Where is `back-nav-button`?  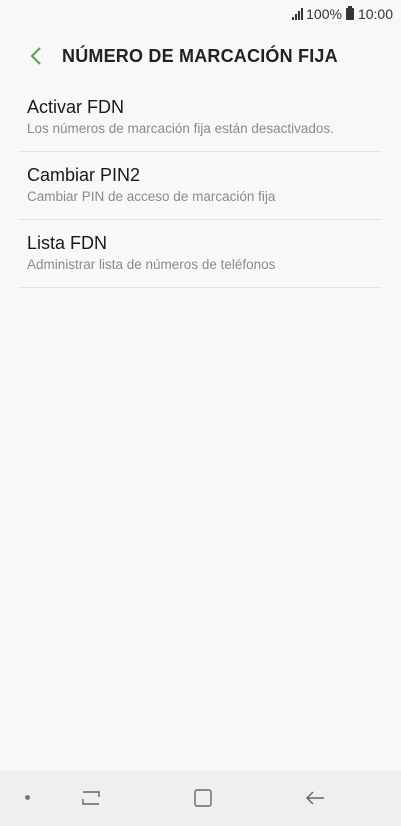
back-nav-button is located at coordinates (315, 800).